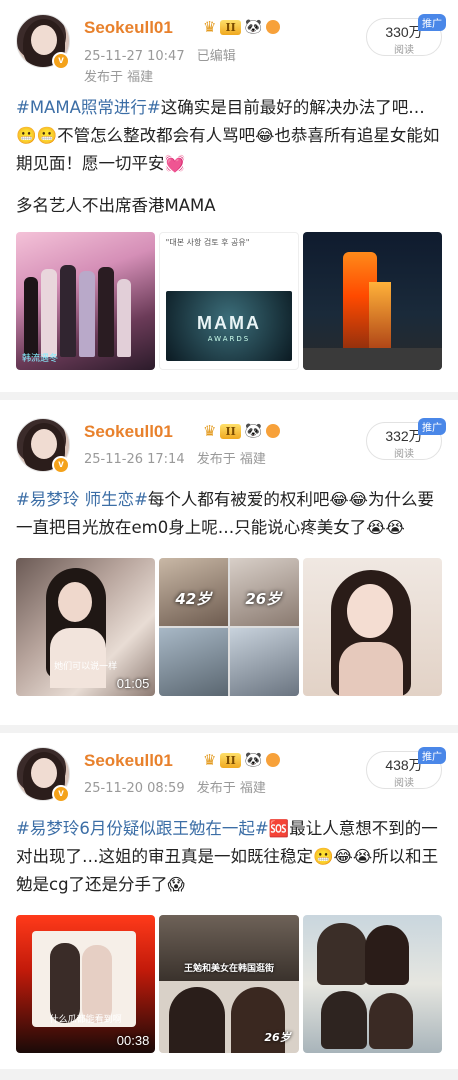 This screenshot has width=458, height=1080. Describe the element at coordinates (82, 499) in the screenshot. I see `hashtag-link: #易梦玲 师生恋#` at that location.